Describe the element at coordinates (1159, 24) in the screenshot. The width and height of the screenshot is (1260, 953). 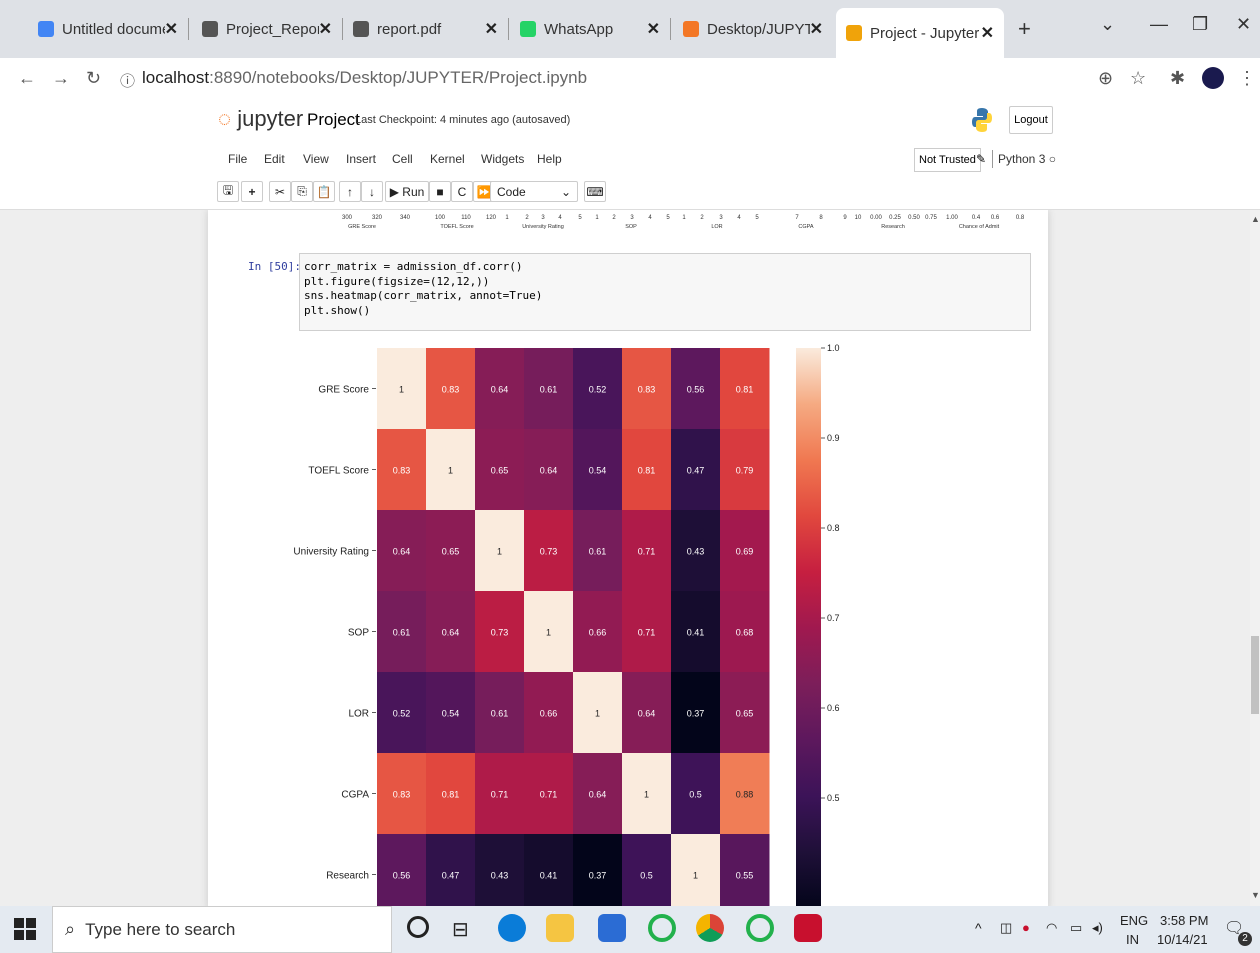
I see `minimize-button: —` at that location.